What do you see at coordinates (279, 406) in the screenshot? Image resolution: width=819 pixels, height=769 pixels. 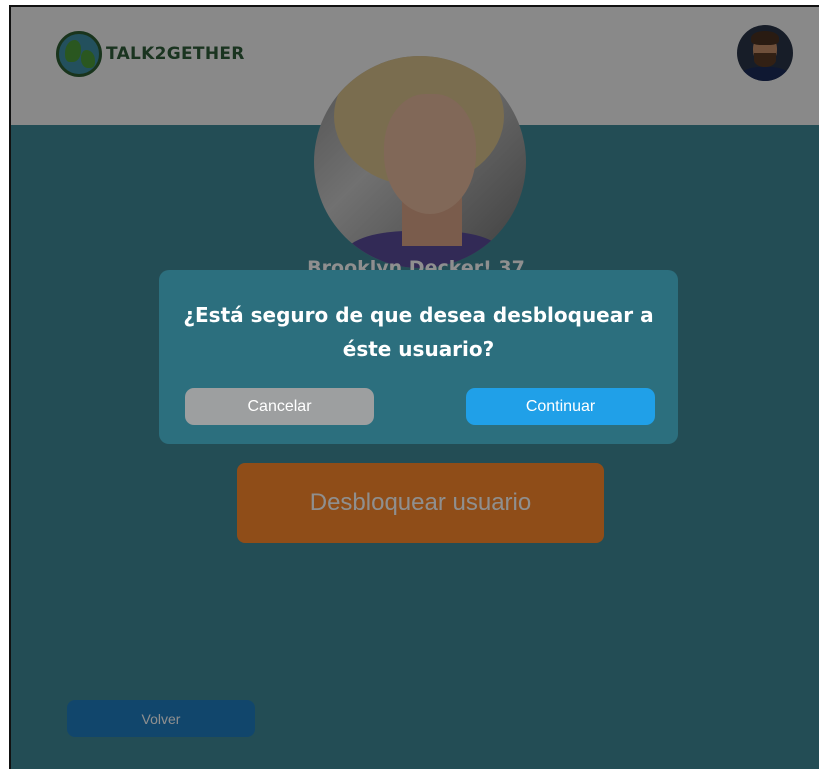 I see `cancel-button: Cancelar` at bounding box center [279, 406].